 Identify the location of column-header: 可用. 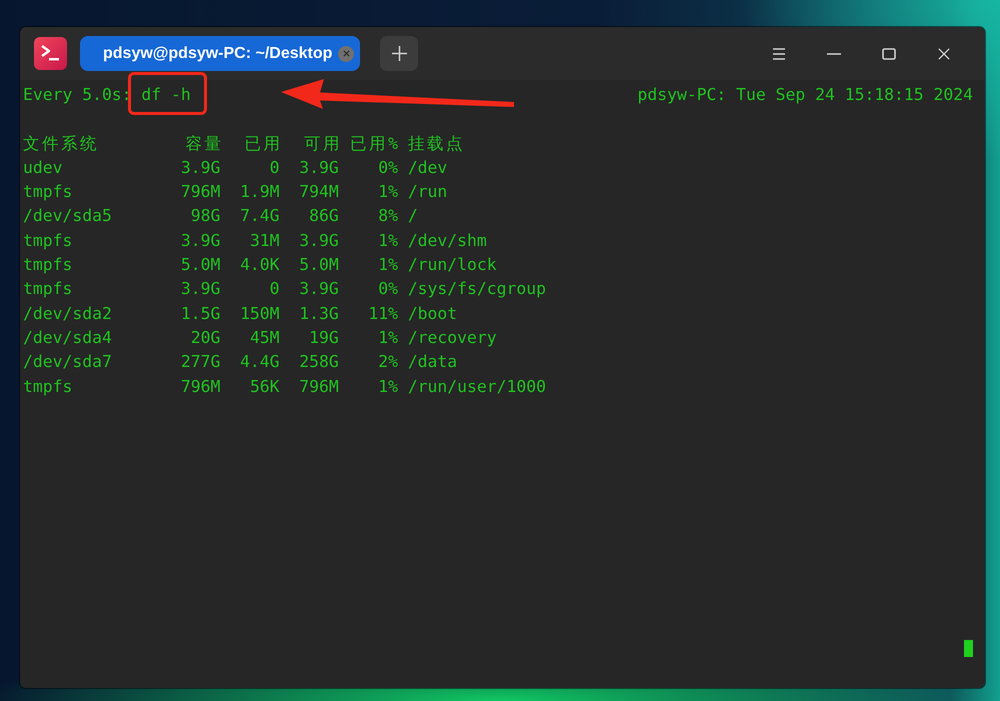
(322, 143).